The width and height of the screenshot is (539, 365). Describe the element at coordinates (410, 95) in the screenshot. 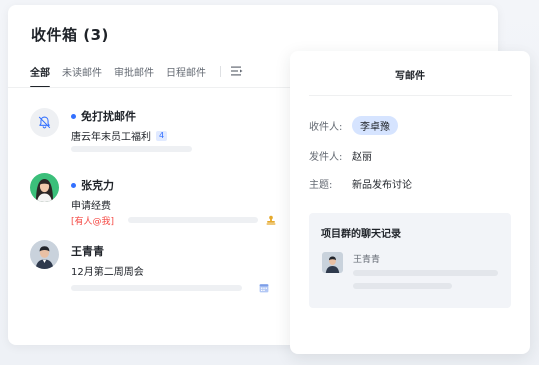

I see `compose-divider` at that location.